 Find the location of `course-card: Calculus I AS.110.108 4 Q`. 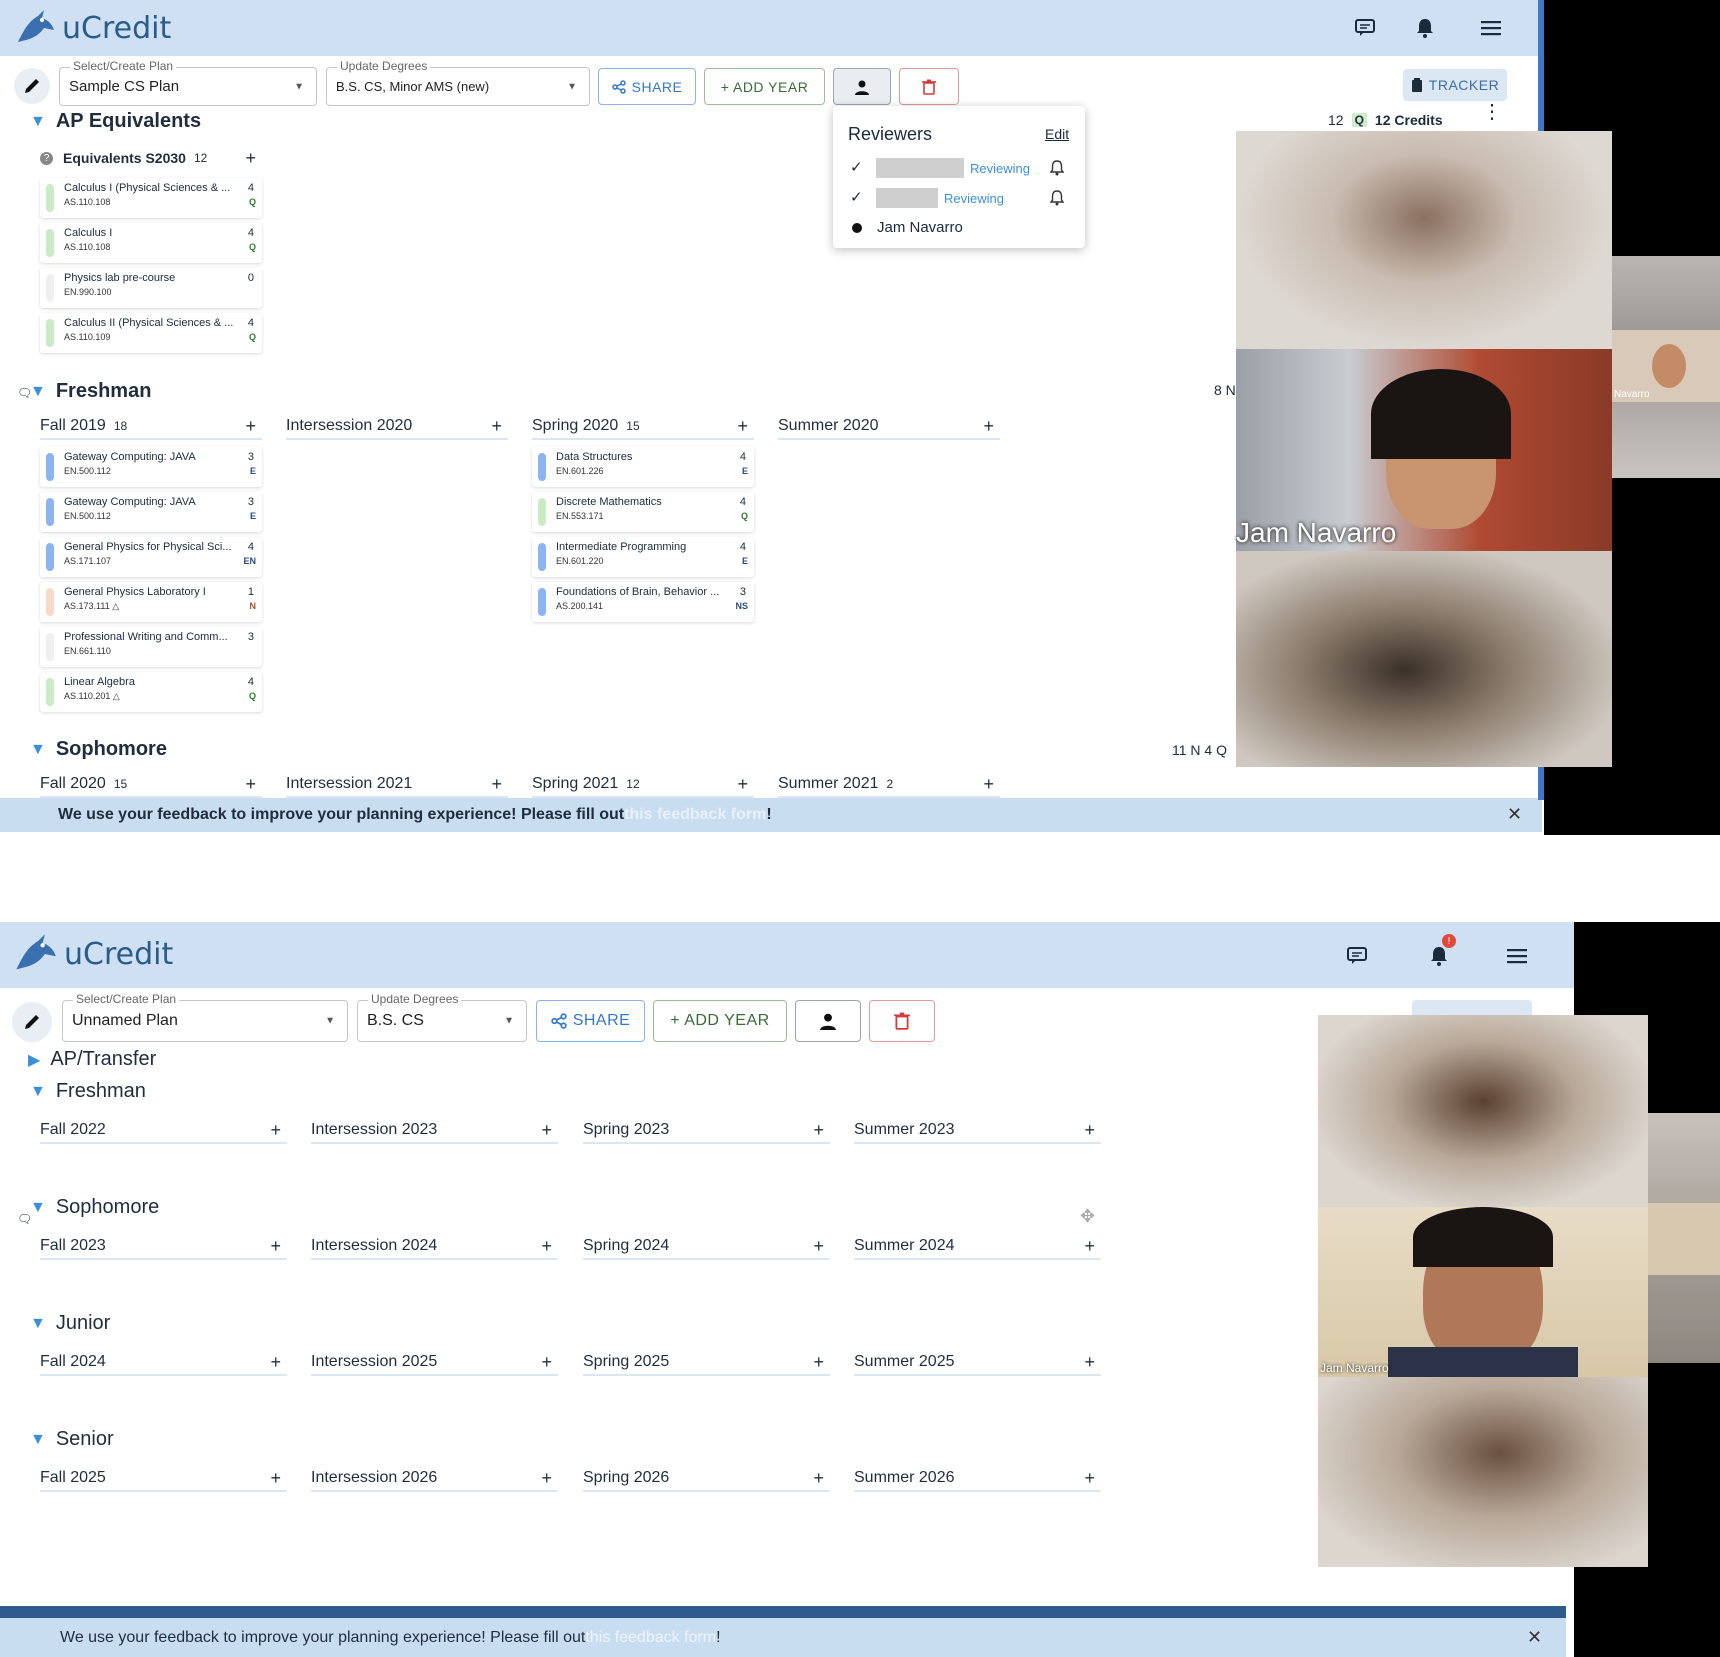

course-card: Calculus I AS.110.108 4 Q is located at coordinates (151, 243).